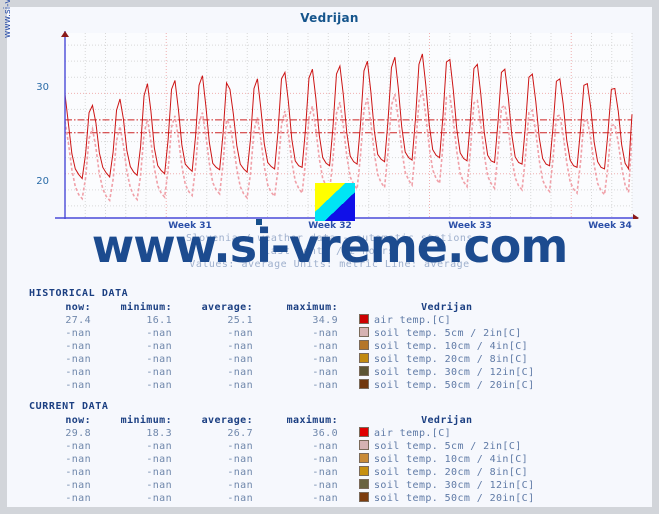  I want to click on y-axis-arrow, so click(65, 34).